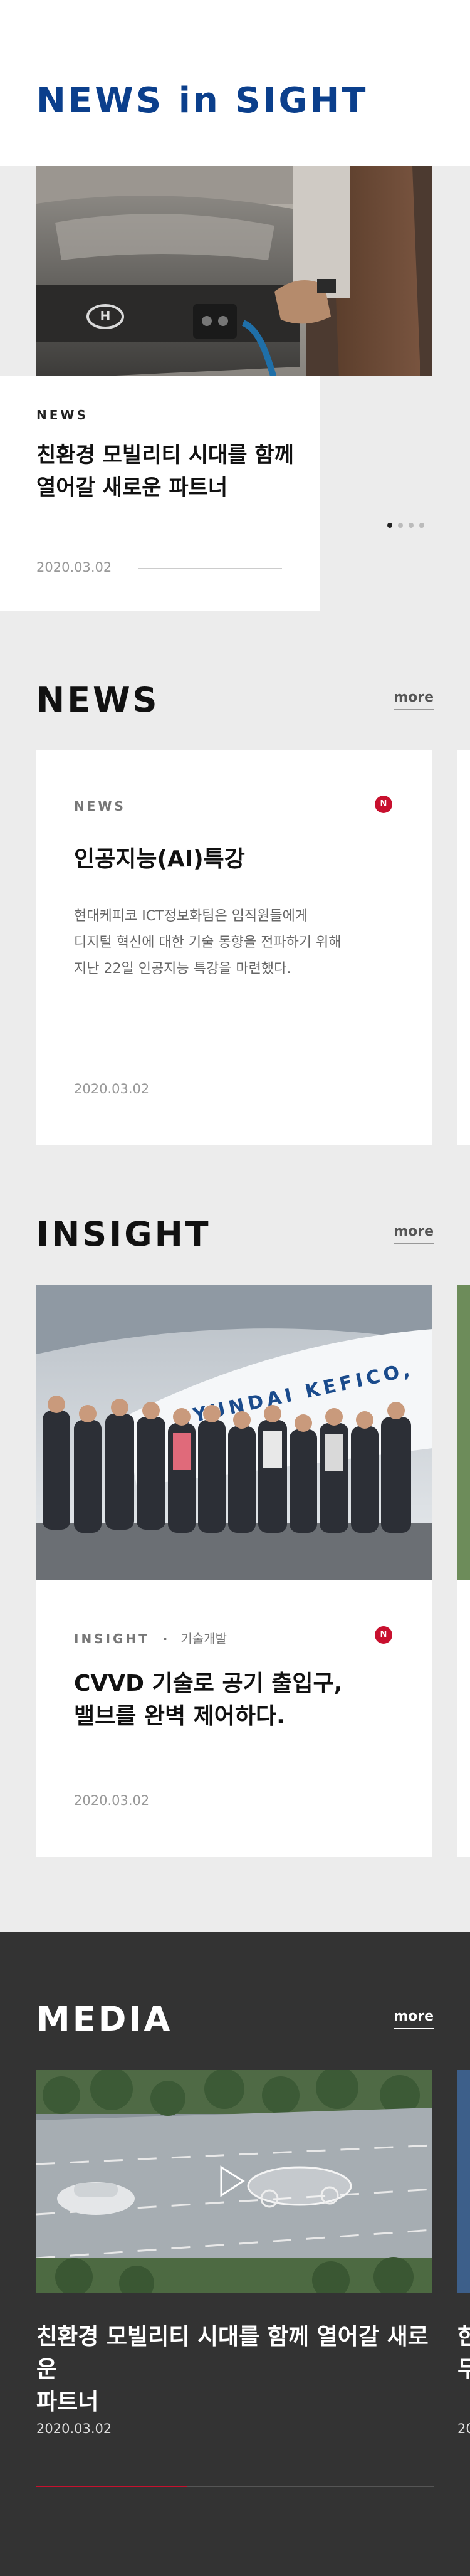 The image size is (470, 2576). I want to click on insight-next-card-image, so click(464, 1432).